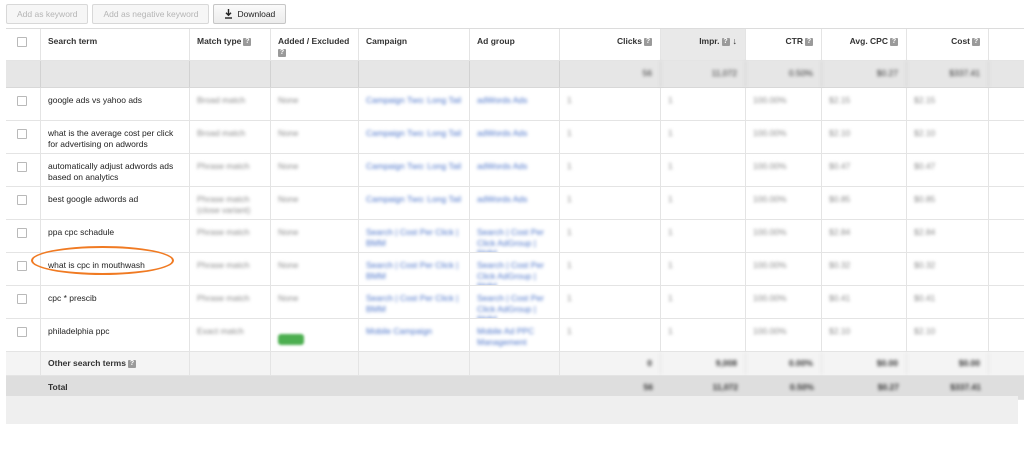 This screenshot has width=1024, height=450. Describe the element at coordinates (569, 298) in the screenshot. I see `clicks: 1` at that location.